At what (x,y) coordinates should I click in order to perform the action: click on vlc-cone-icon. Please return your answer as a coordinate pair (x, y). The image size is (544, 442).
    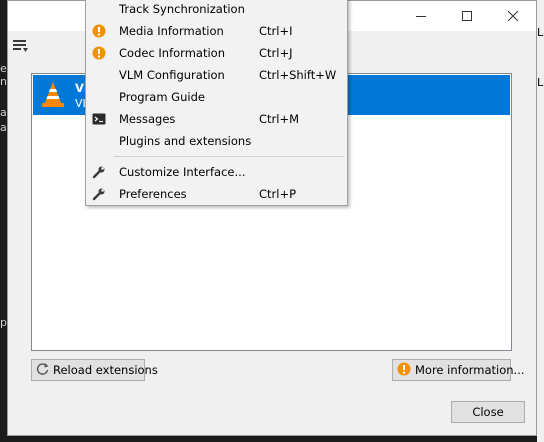
    Looking at the image, I should click on (53, 96).